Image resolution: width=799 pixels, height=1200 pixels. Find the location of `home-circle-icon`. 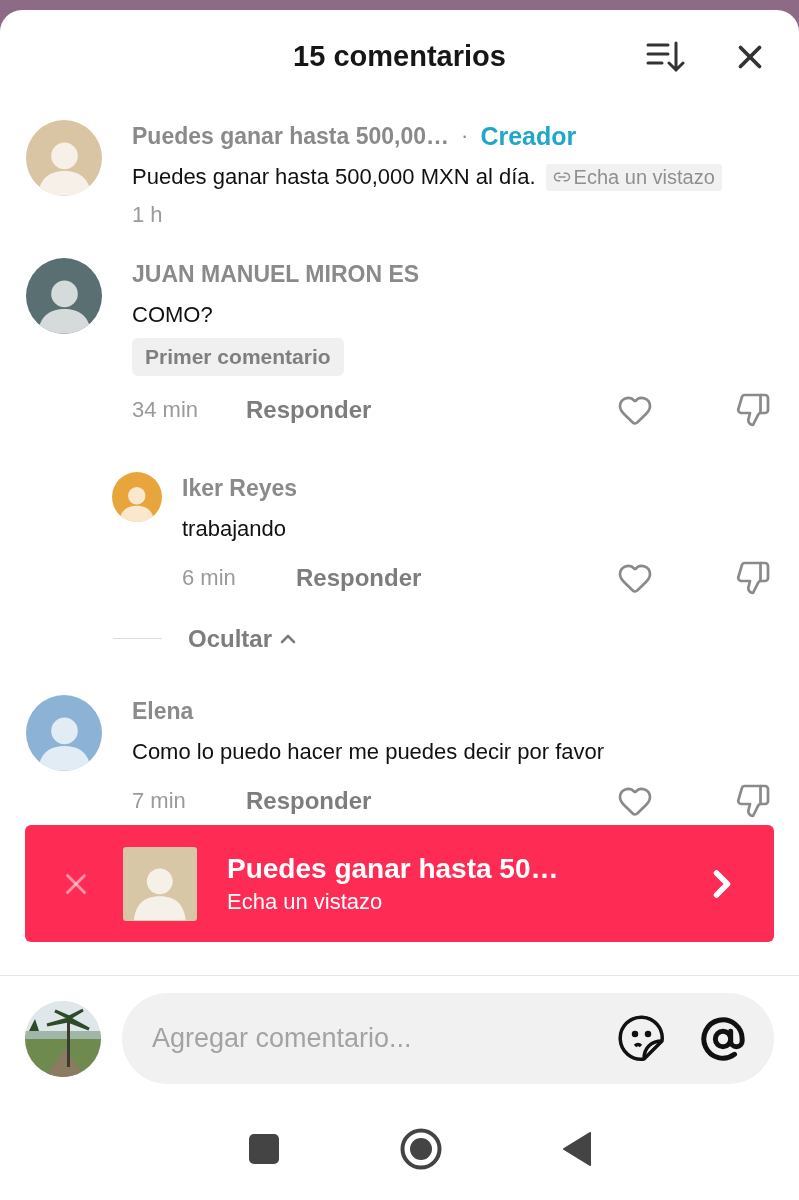

home-circle-icon is located at coordinates (420, 1149).